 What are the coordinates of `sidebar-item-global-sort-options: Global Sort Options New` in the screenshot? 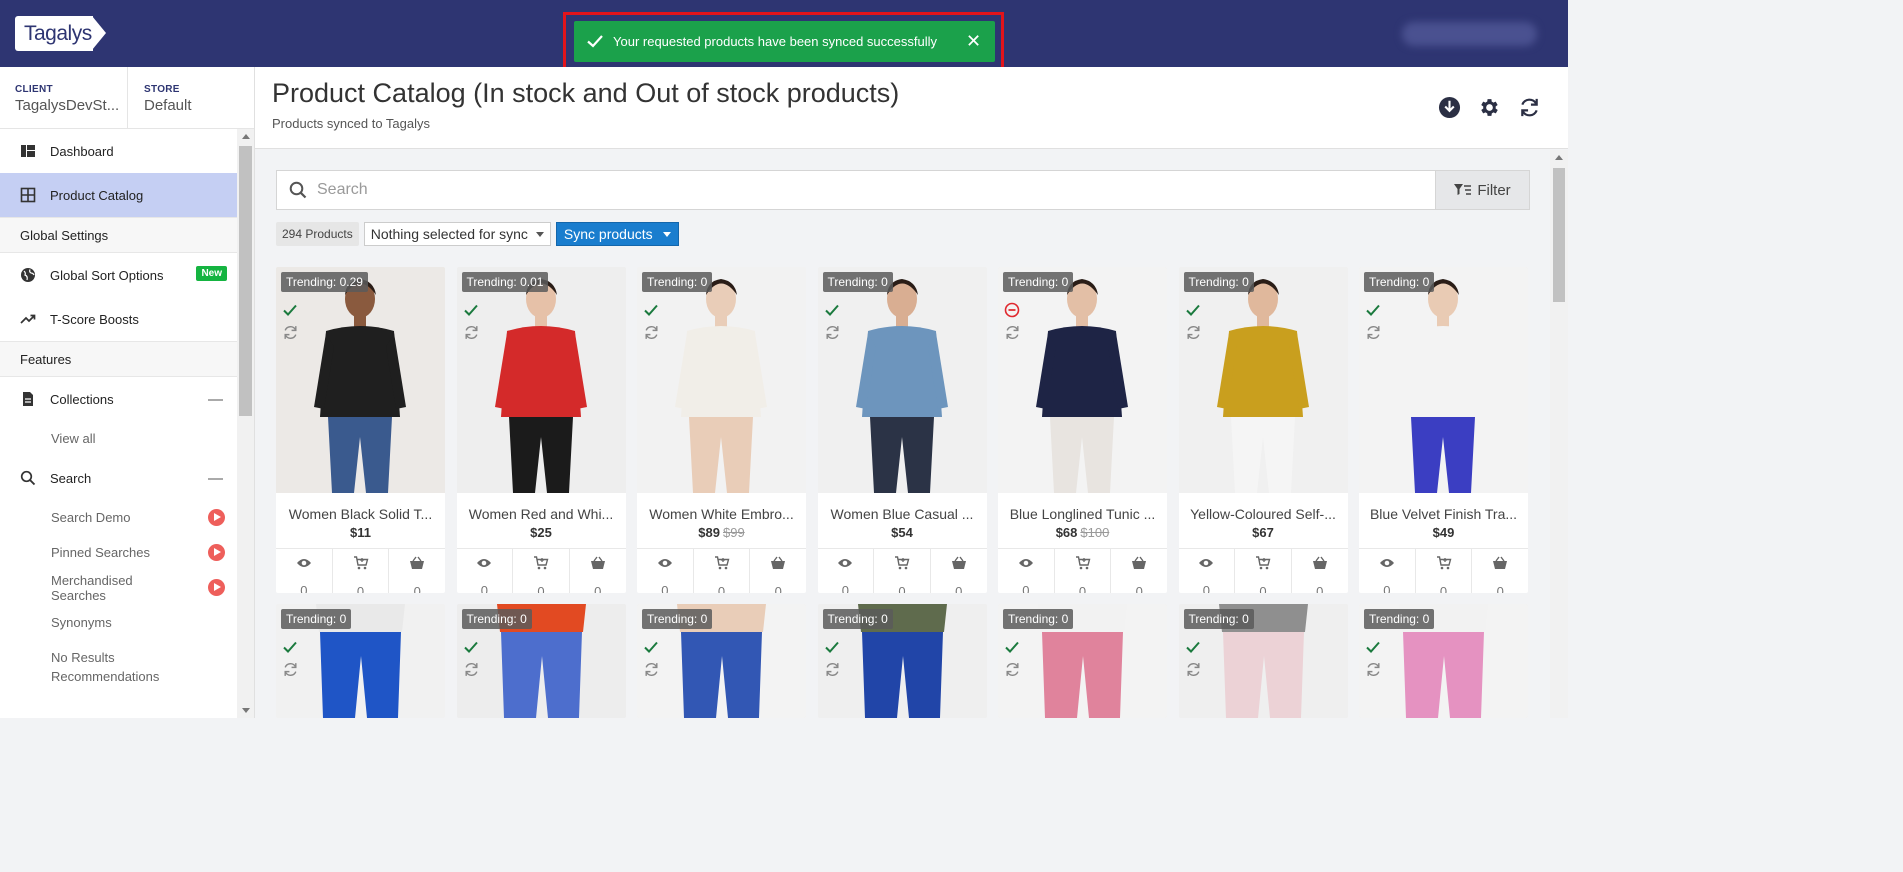 It's located at (118, 275).